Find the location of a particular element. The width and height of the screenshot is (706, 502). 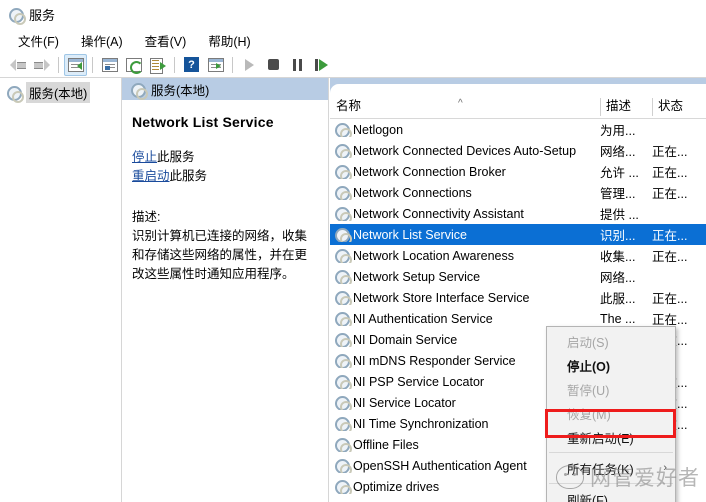

refresh-button is located at coordinates (133, 65).